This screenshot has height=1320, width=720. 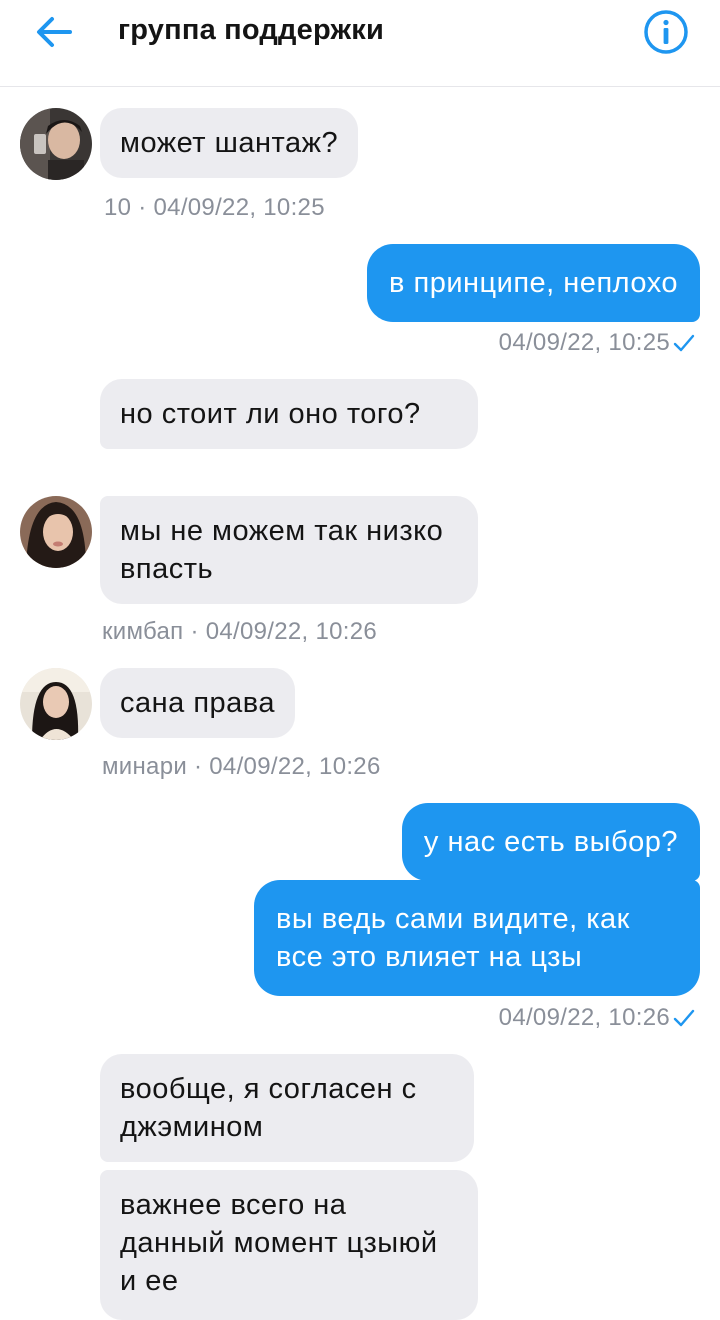 I want to click on incoming-message: вообще, я согласен с джэмином, so click(x=287, y=1108).